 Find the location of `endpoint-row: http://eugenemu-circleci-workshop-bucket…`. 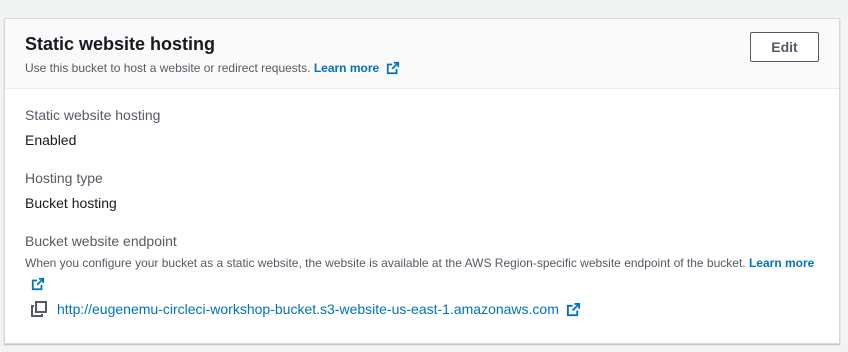

endpoint-row: http://eugenemu-circleci-workshop-bucket… is located at coordinates (422, 309).